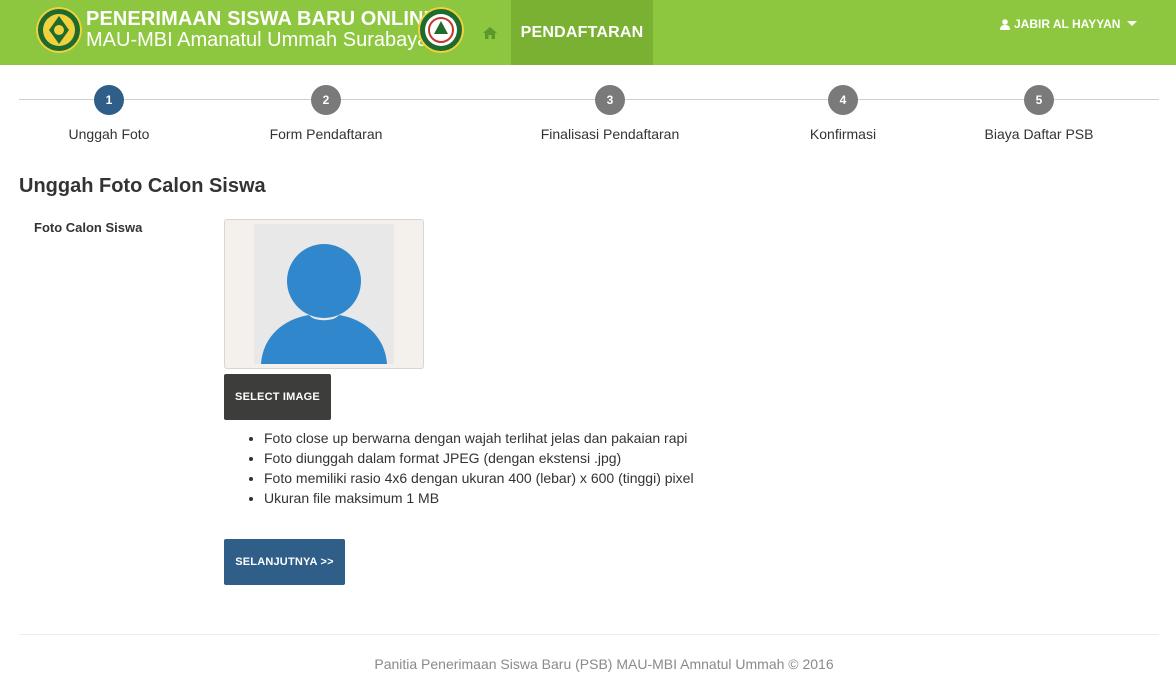  I want to click on next-button: SELANJUTNYA >>, so click(284, 562).